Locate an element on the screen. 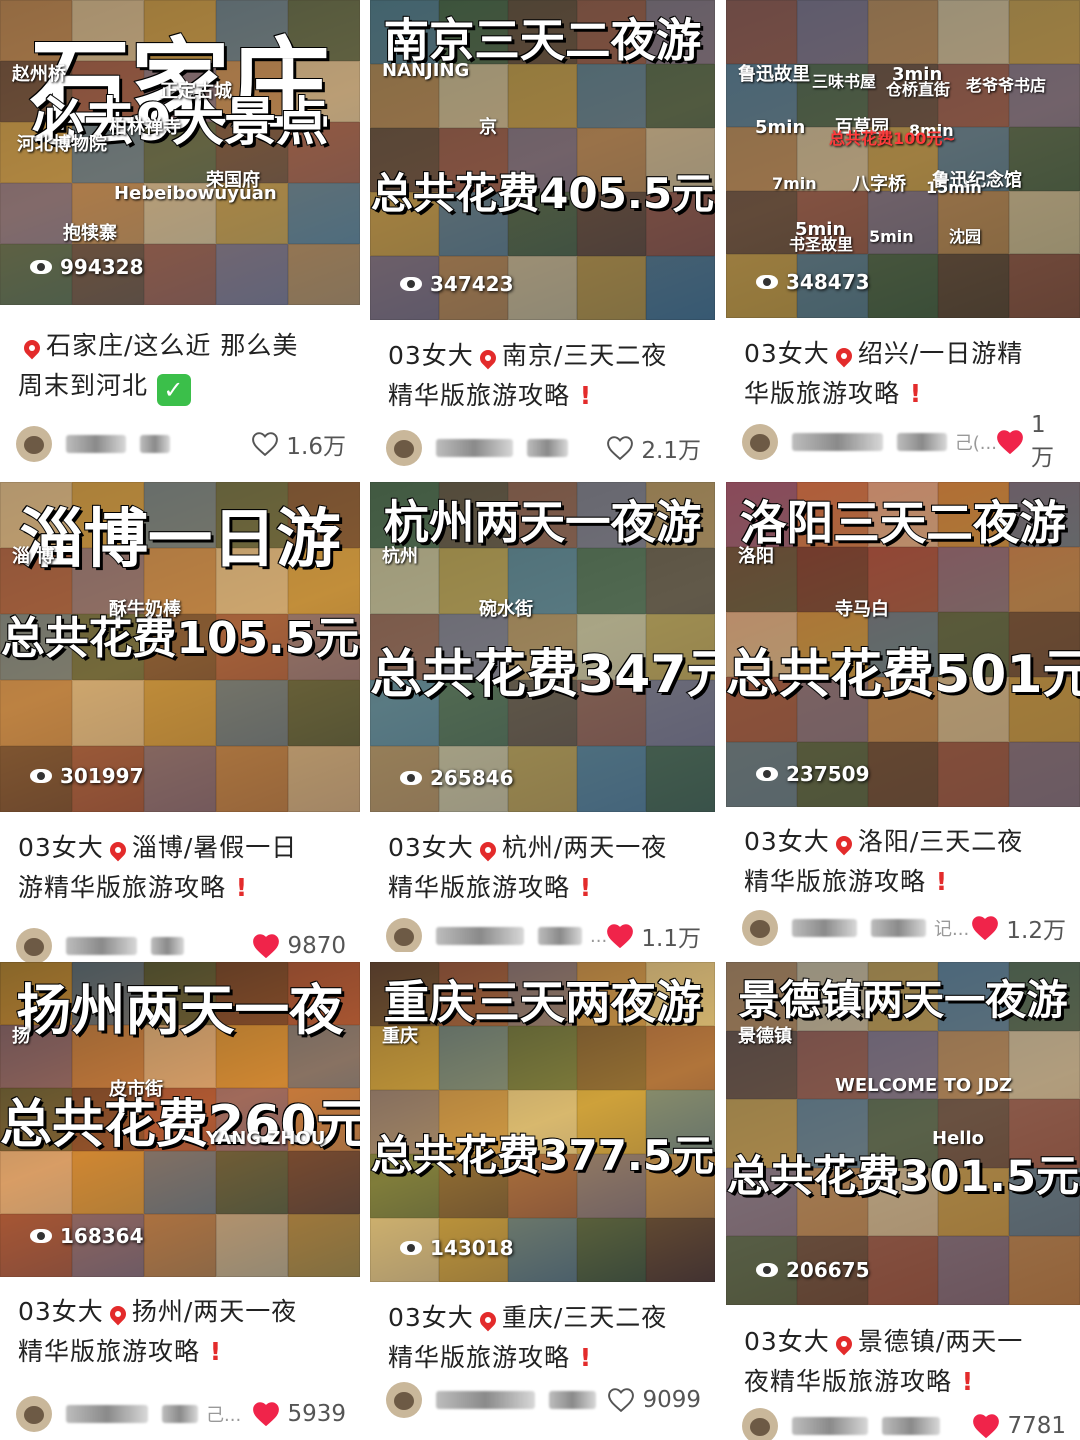 This screenshot has height=1440, width=1080. note-cover-image: 洛阳三天二夜游 总共花费501元 洛阳 寺马白 237509 is located at coordinates (903, 644).